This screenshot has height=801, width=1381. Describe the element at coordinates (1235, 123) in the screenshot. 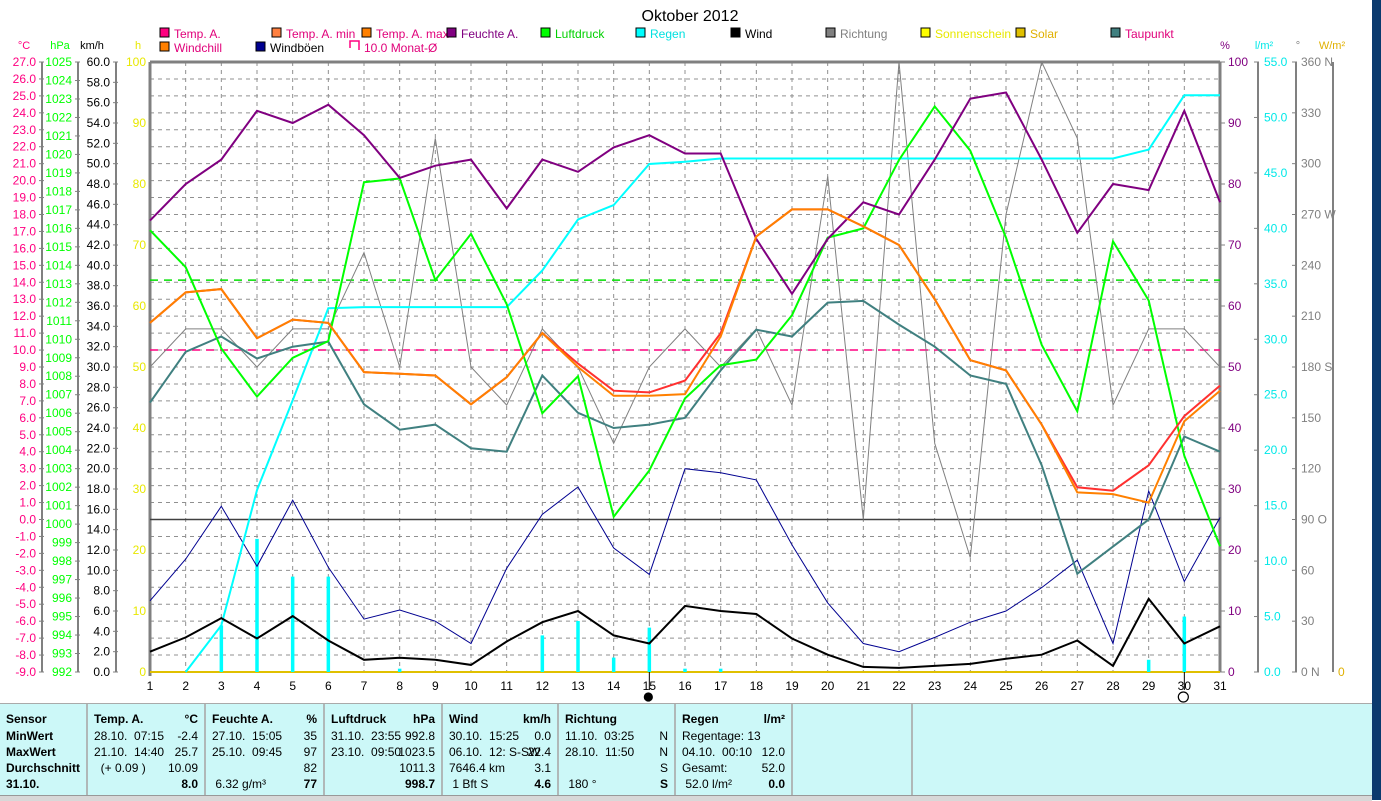

I see `humidity-tick-label: 90` at that location.